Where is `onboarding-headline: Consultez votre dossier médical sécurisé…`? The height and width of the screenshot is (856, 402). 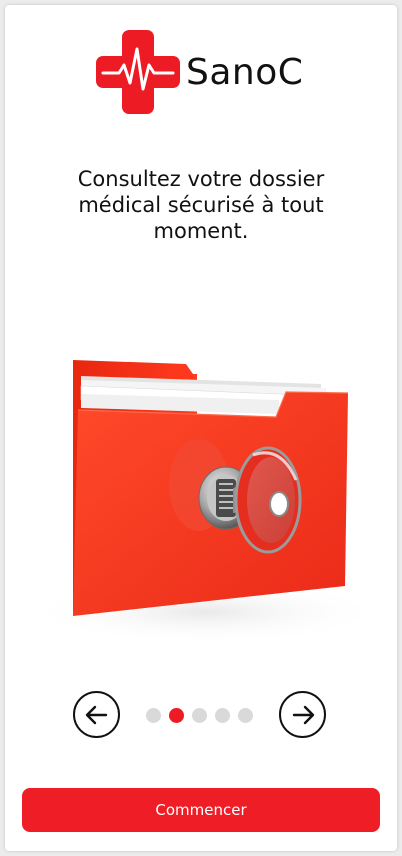 onboarding-headline: Consultez votre dossier médical sécurisé… is located at coordinates (201, 205).